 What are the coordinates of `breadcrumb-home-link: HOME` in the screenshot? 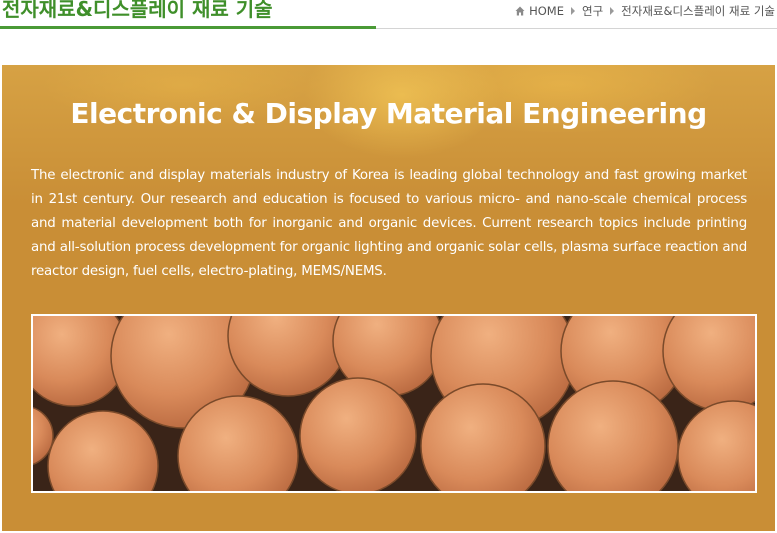 It's located at (546, 11).